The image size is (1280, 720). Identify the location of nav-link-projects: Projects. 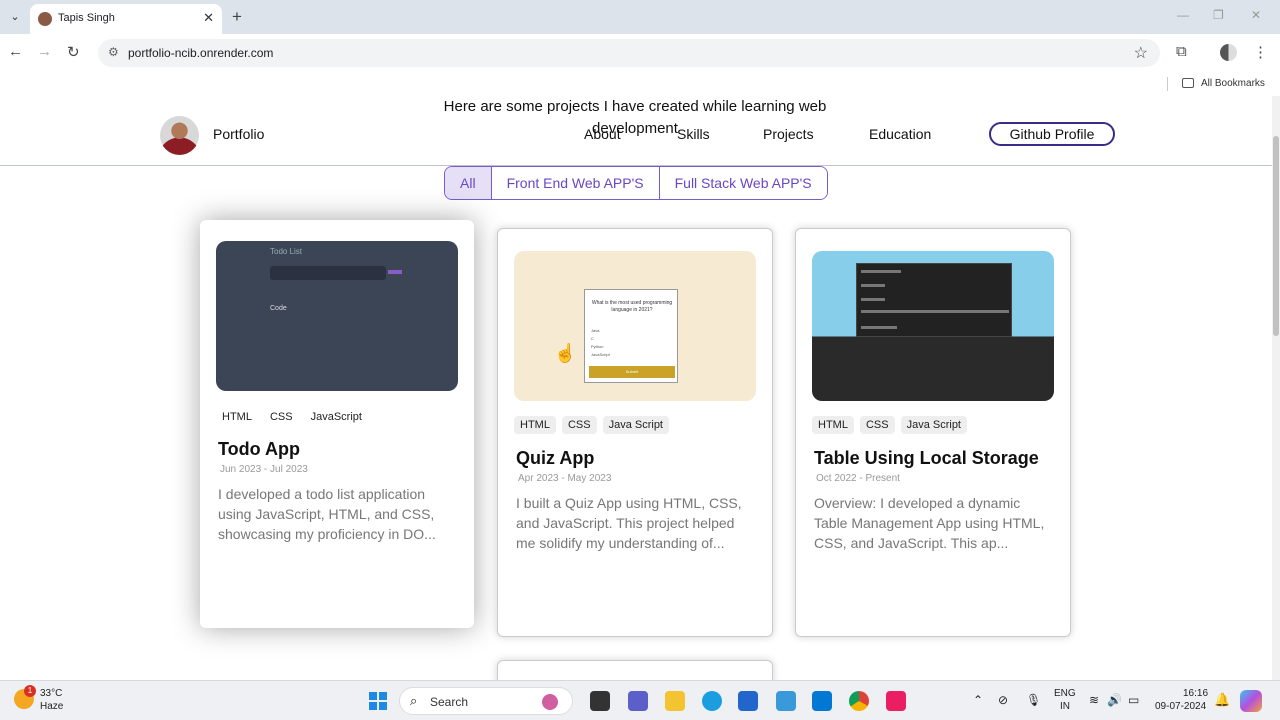
(788, 134).